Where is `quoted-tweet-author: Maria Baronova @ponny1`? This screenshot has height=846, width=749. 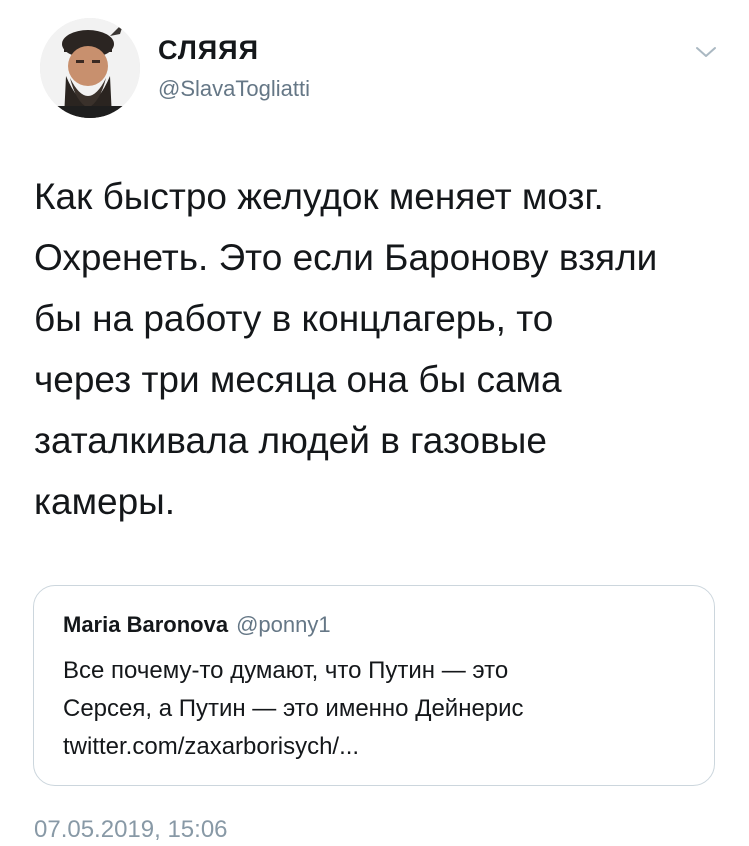 quoted-tweet-author: Maria Baronova @ponny1 is located at coordinates (197, 625).